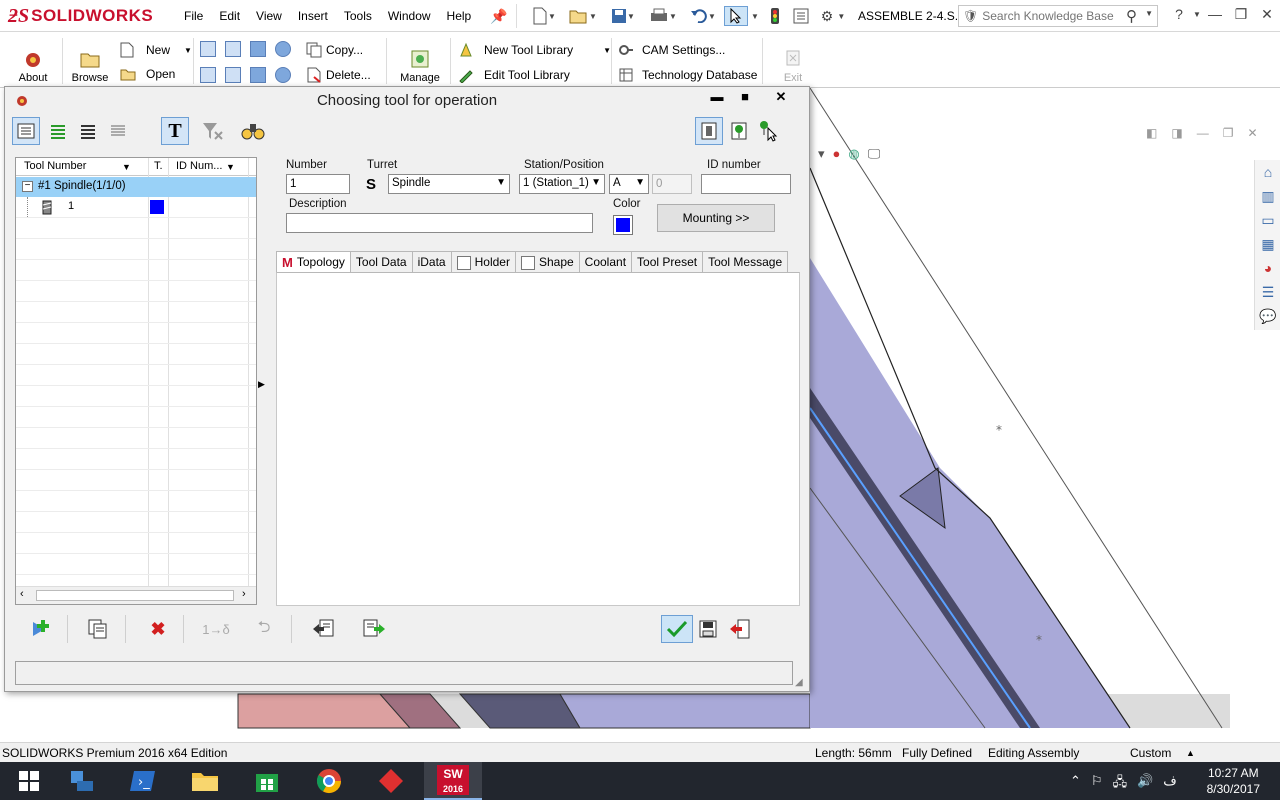 Image resolution: width=1280 pixels, height=800 pixels. What do you see at coordinates (22, 594) in the screenshot?
I see `scroll-left-icon: ‹` at bounding box center [22, 594].